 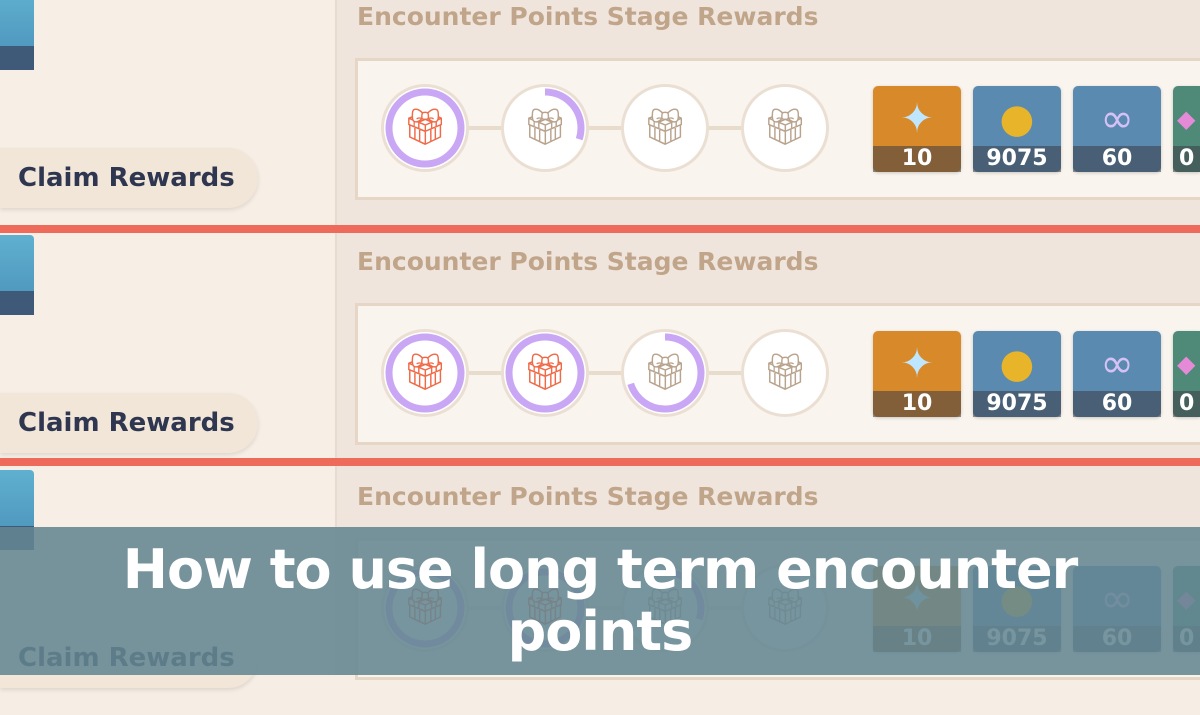 I want to click on banner-title: How to use long term encounter points, so click(x=600, y=600).